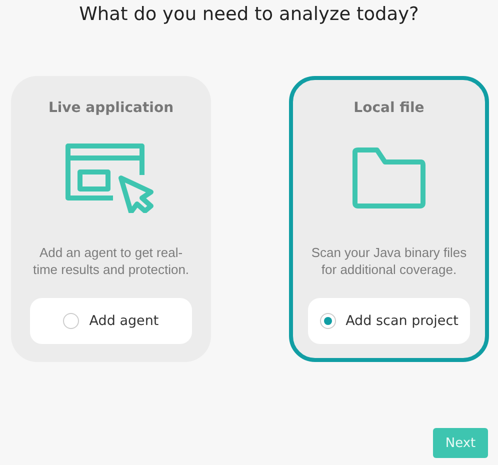 The image size is (498, 465). I want to click on folder-icon, so click(389, 178).